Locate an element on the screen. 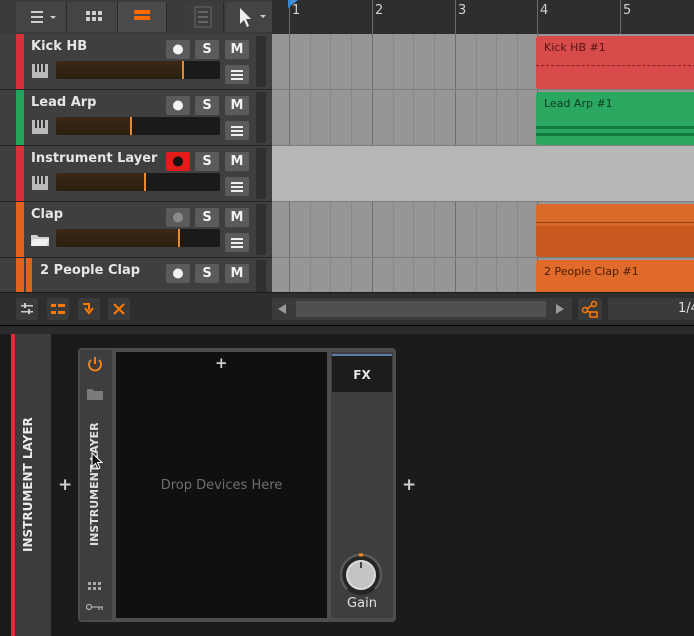 The image size is (694, 636). top-toolbar is located at coordinates (136, 17).